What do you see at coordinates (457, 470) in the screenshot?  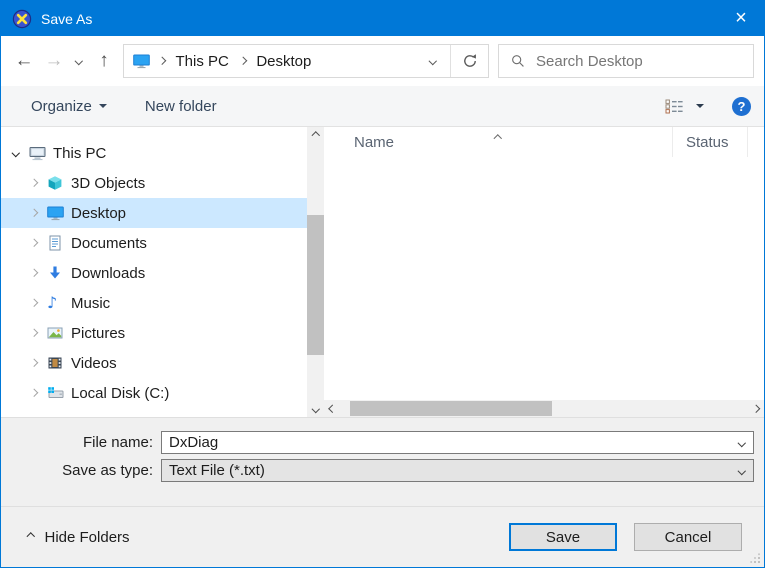 I see `save-as-type-select: Text File (*.txt)` at bounding box center [457, 470].